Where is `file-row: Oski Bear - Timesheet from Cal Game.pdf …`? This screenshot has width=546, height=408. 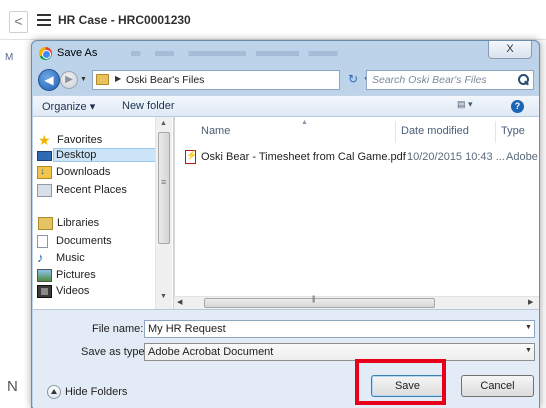
file-row: Oski Bear - Timesheet from Cal Game.pdf … is located at coordinates (361, 158).